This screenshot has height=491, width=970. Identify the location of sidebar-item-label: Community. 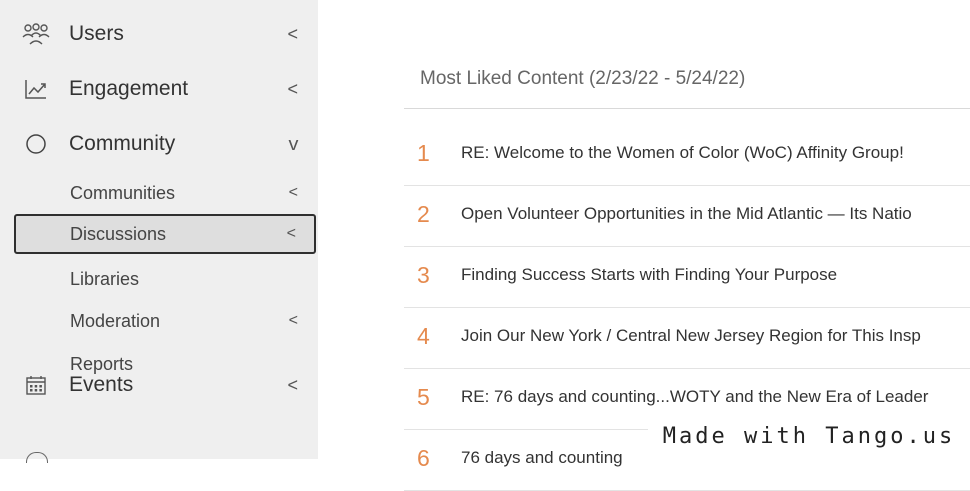
(122, 143).